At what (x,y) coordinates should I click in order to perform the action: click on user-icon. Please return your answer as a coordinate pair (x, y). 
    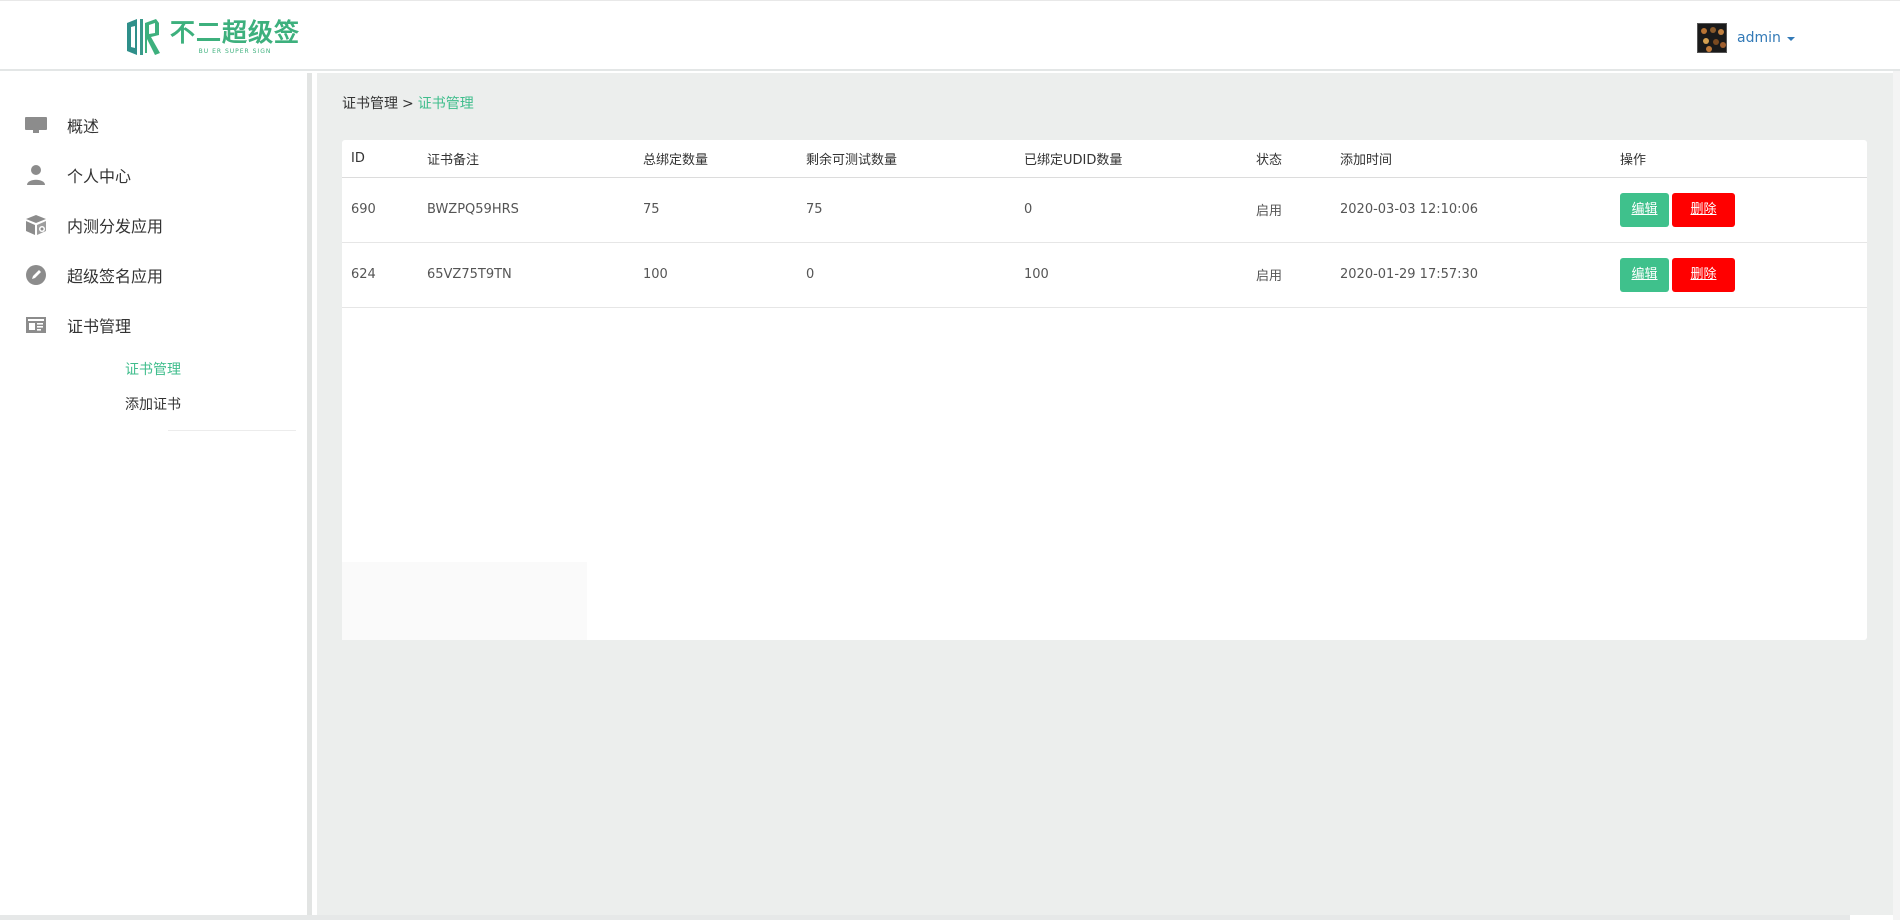
    Looking at the image, I should click on (36, 175).